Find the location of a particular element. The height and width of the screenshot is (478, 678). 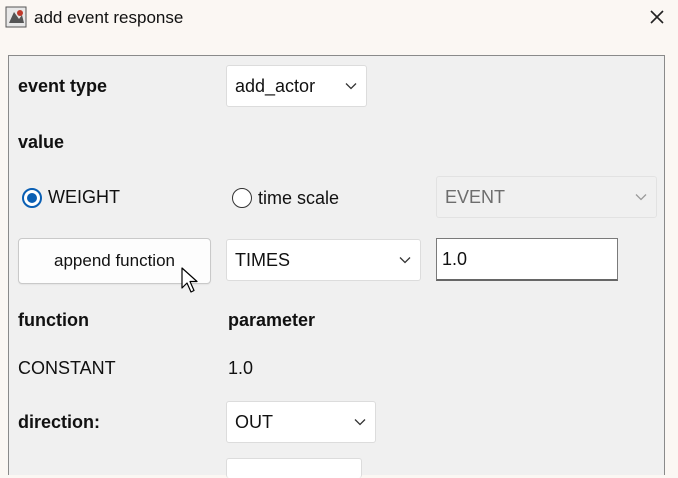

event-type-label: event type is located at coordinates (63, 86).